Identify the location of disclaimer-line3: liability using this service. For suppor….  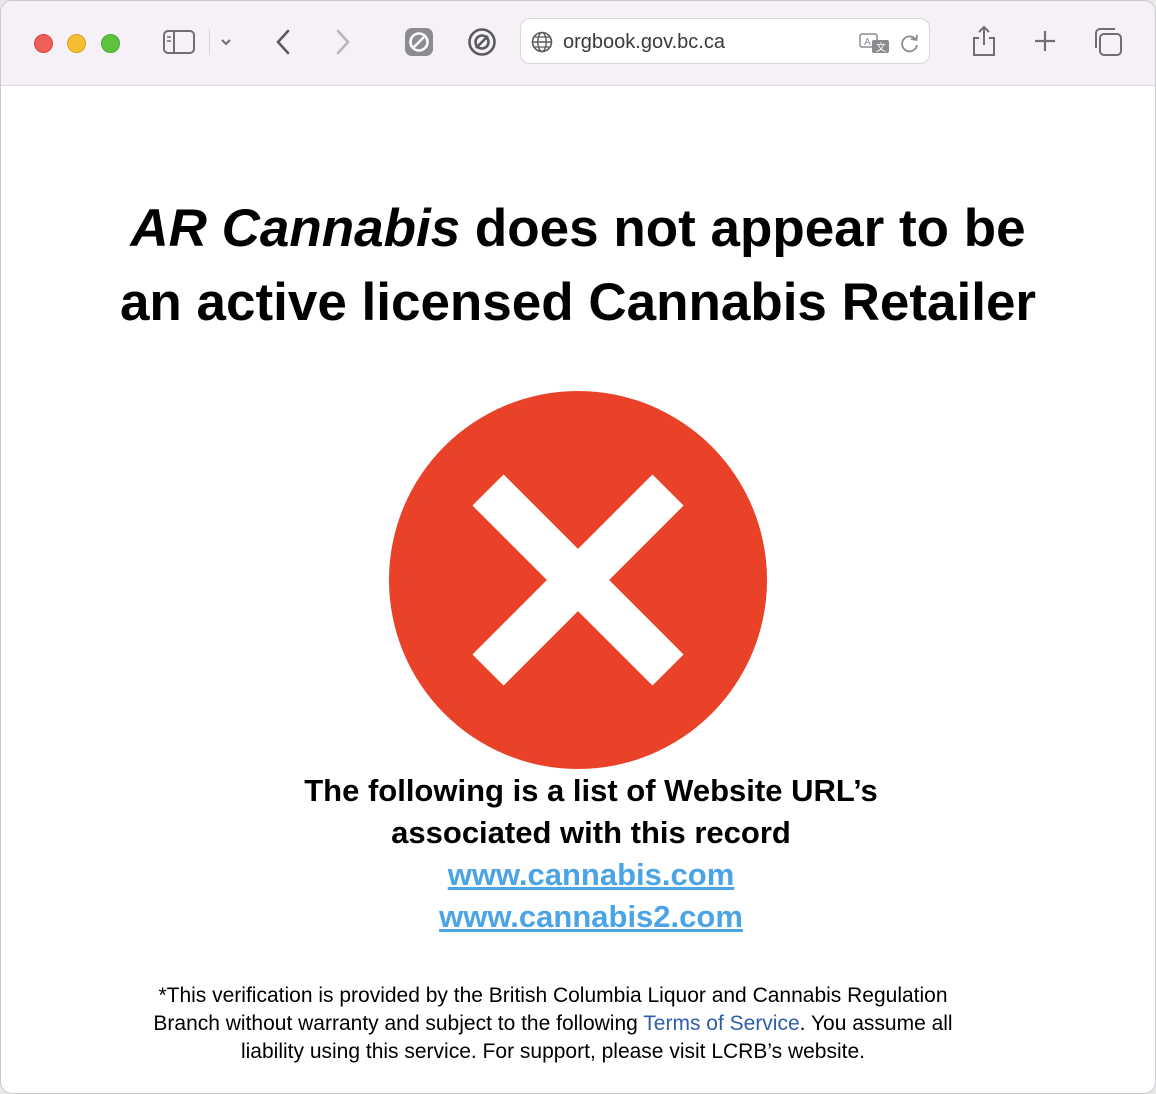
(553, 1051).